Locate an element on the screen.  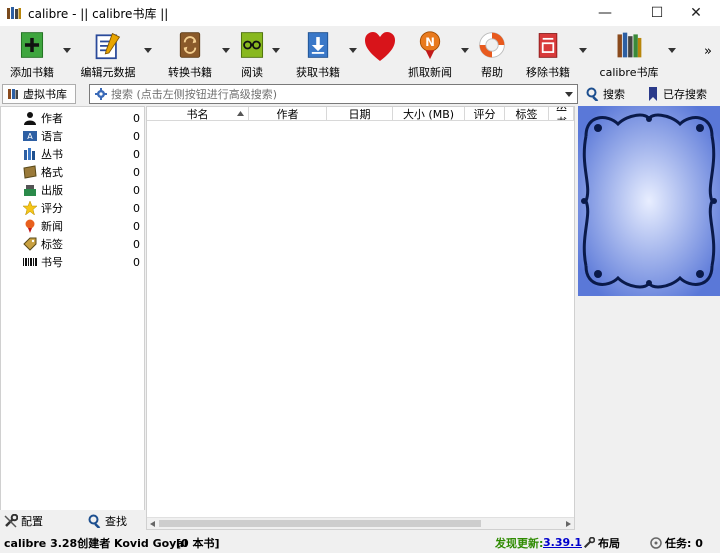
get-books-icon is located at coordinates (318, 45).